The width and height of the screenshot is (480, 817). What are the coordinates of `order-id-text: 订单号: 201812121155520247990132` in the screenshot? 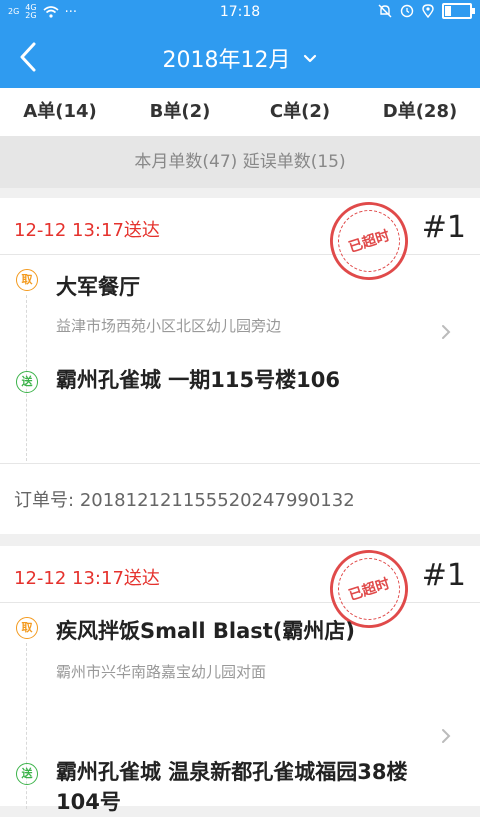 It's located at (184, 499).